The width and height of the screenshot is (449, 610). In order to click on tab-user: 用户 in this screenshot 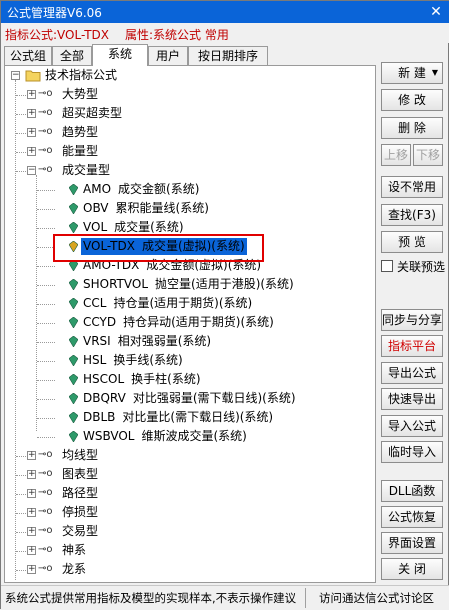, I will do `click(168, 56)`.